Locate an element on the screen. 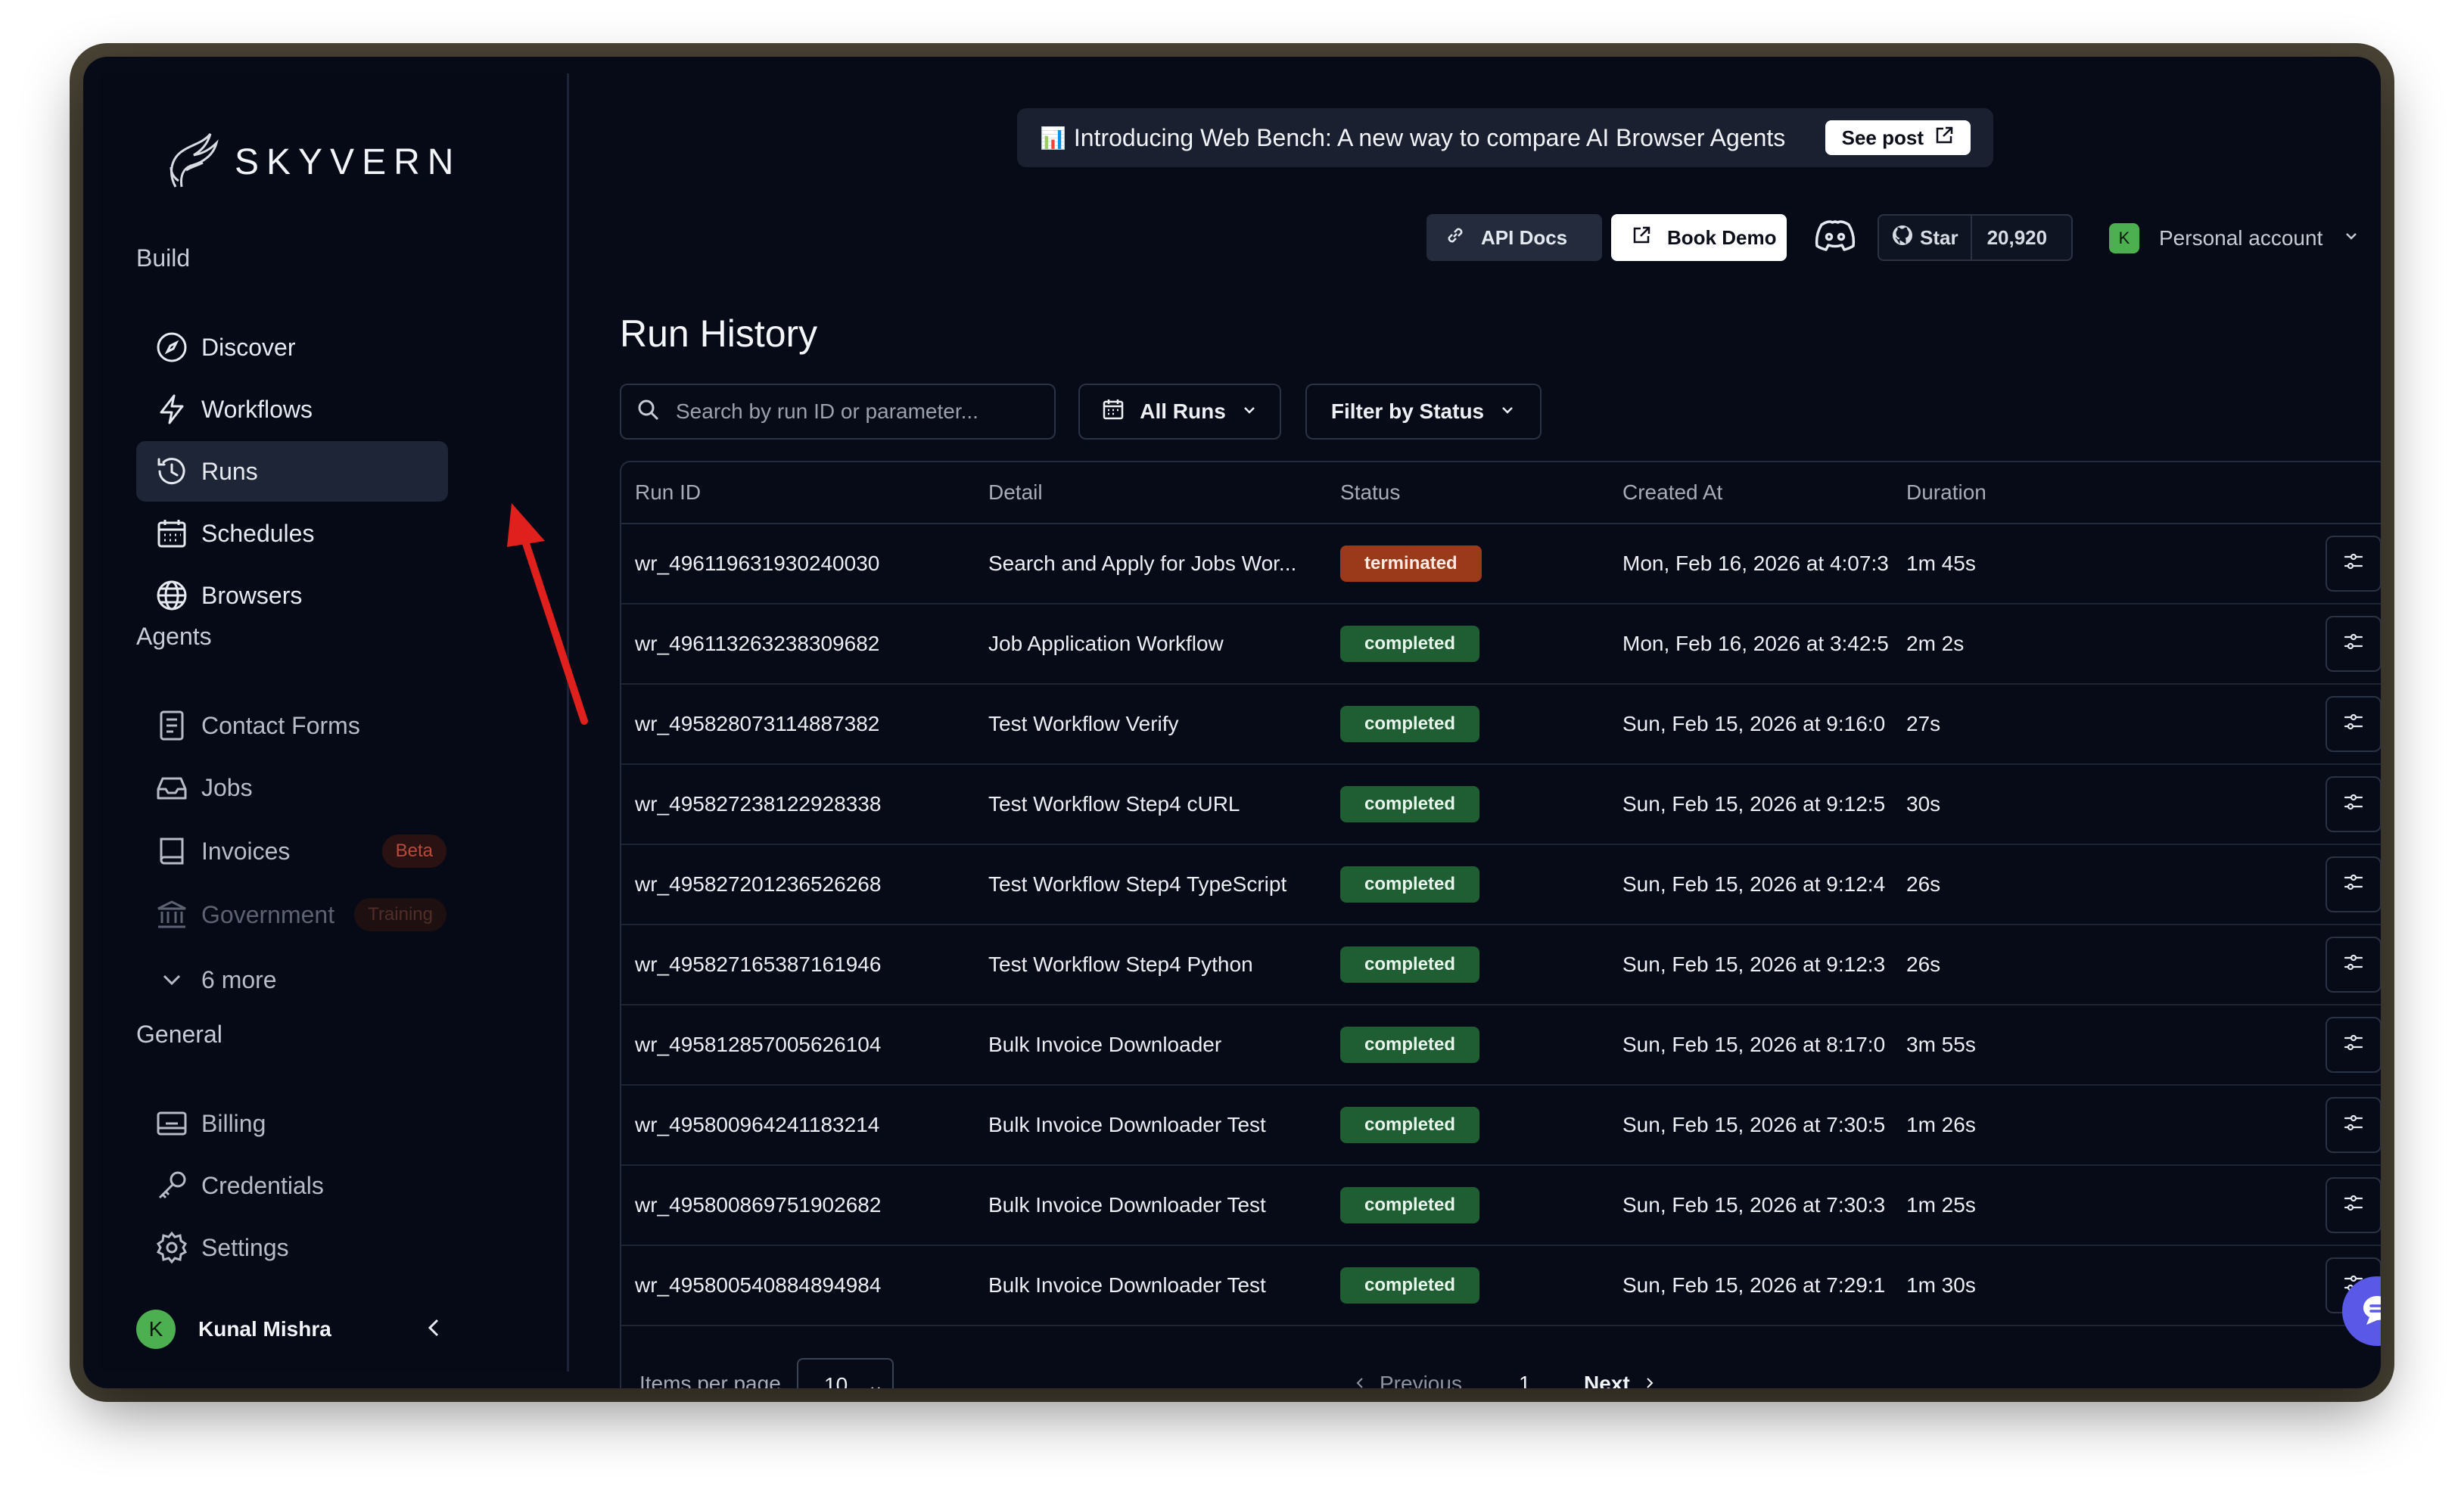  all-runs-dropdown: All Runs is located at coordinates (1179, 412).